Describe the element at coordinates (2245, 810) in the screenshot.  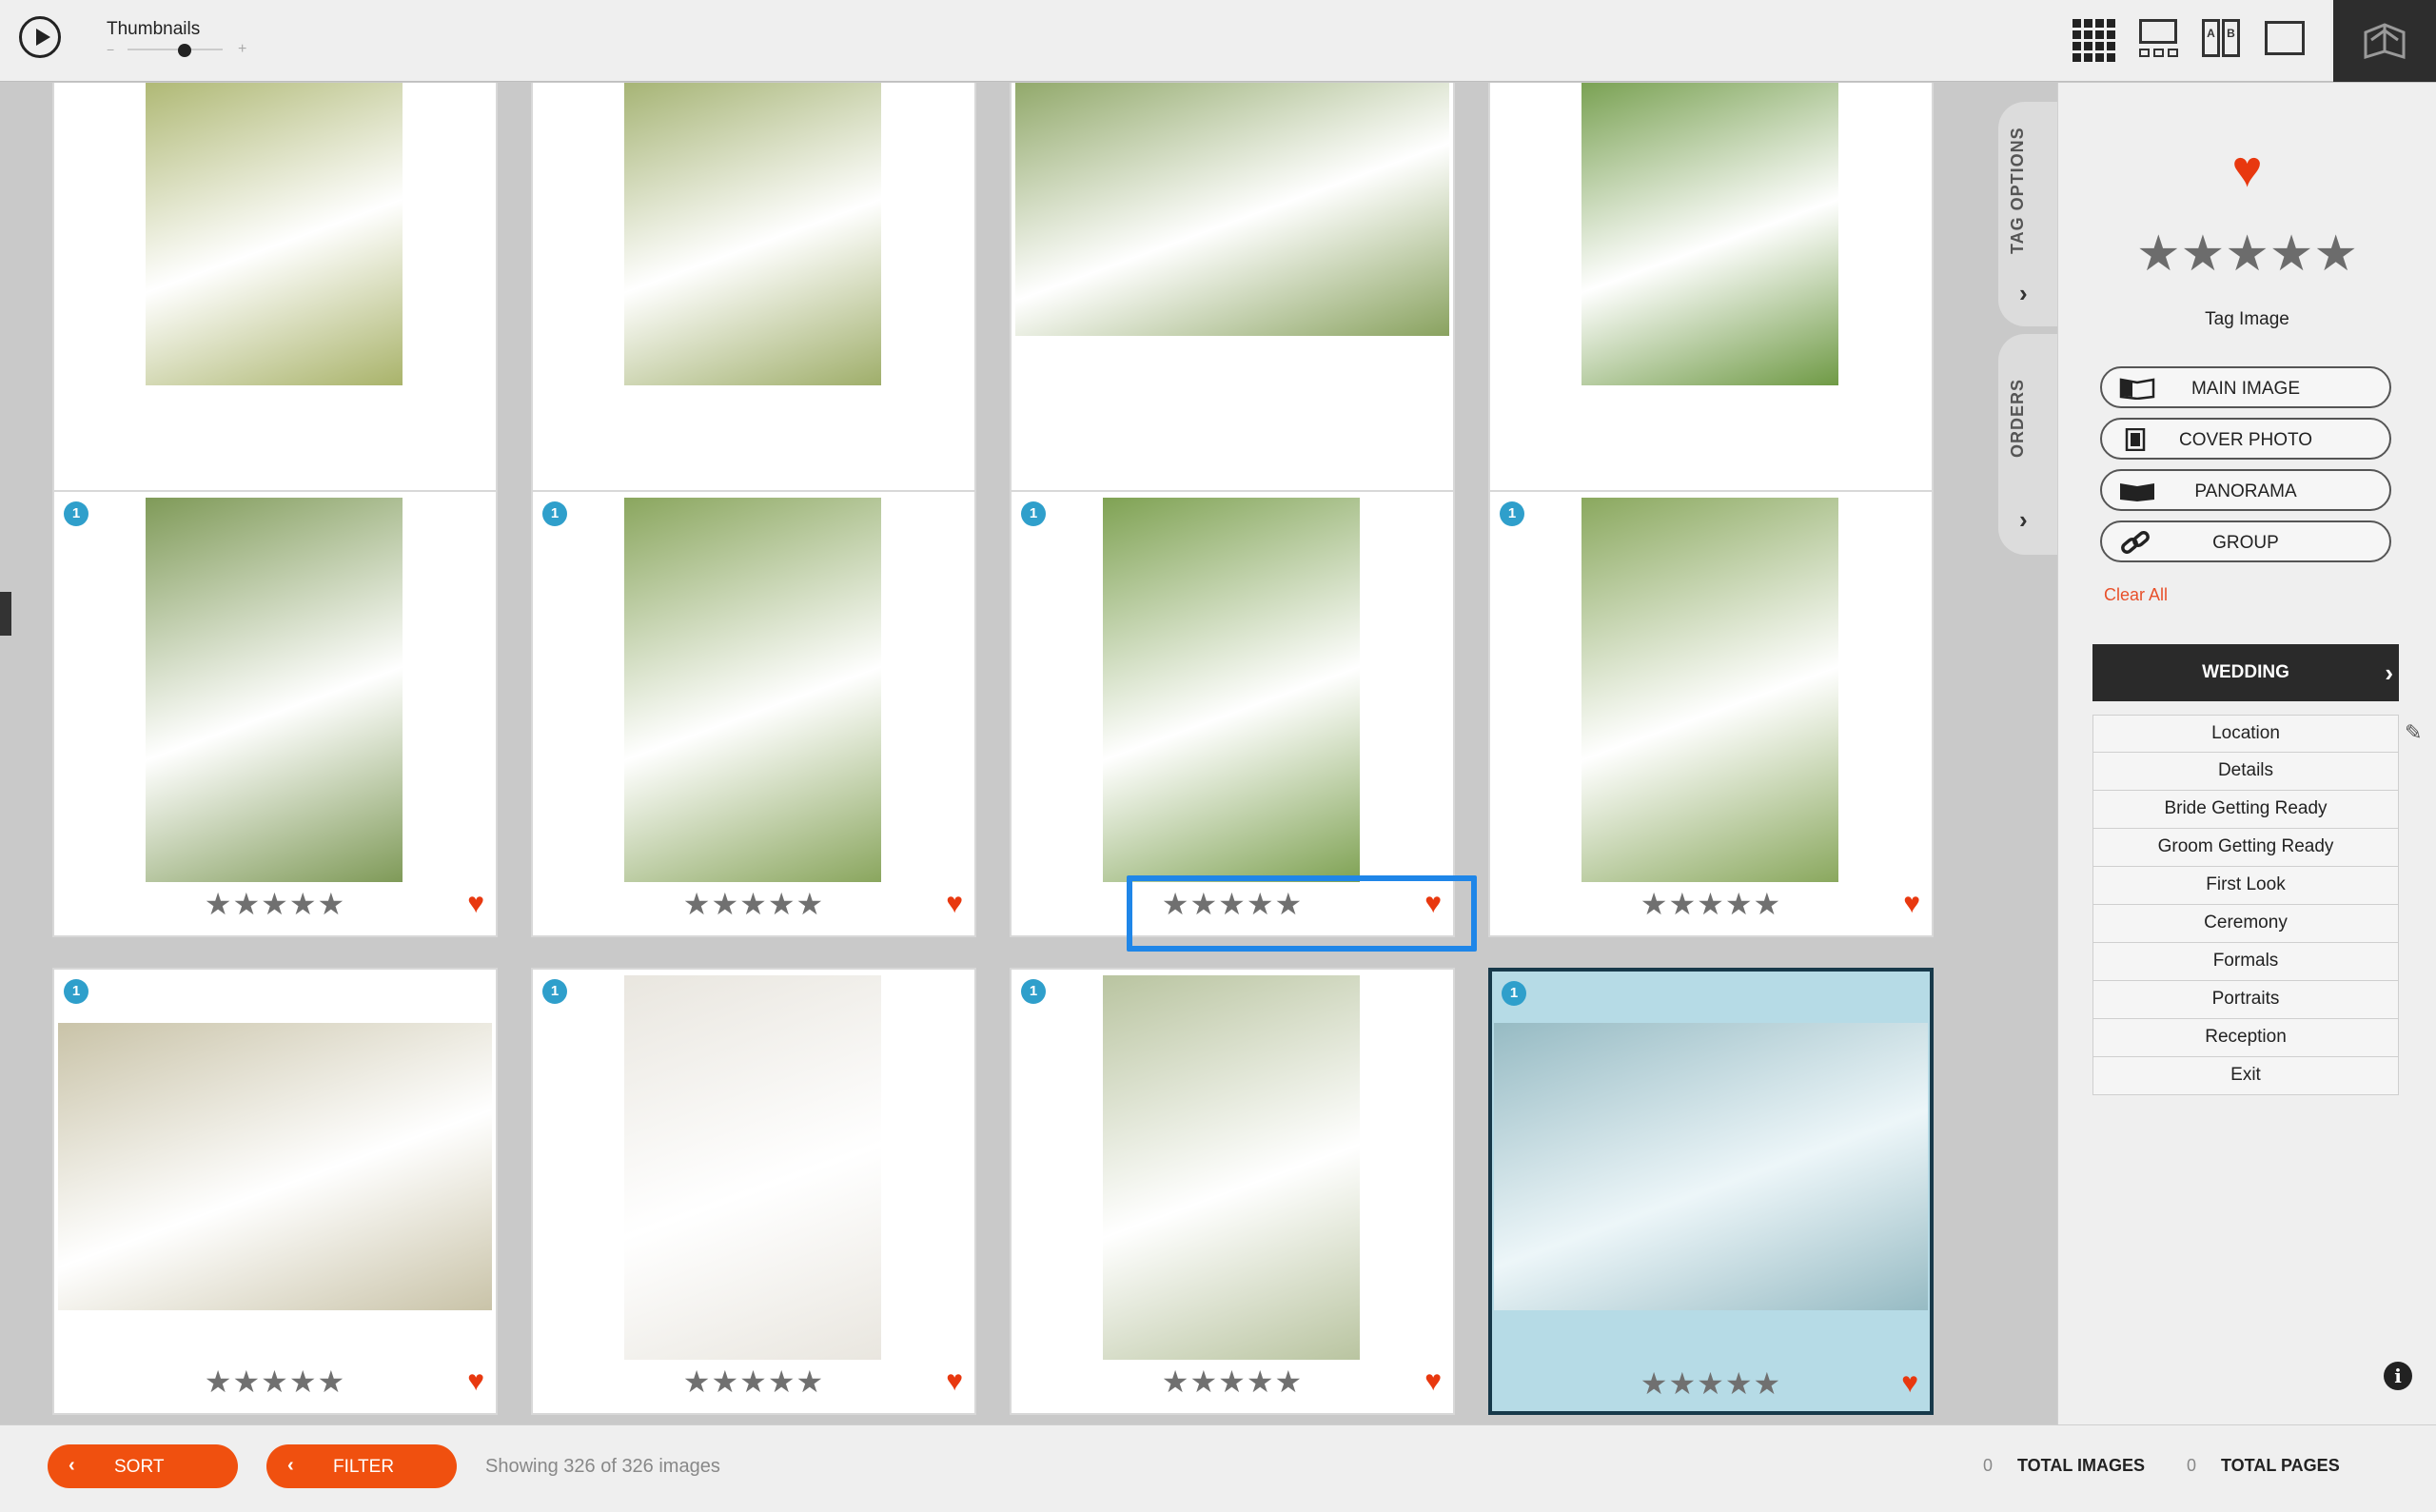
I see `section-item: Bride Getting Ready` at that location.